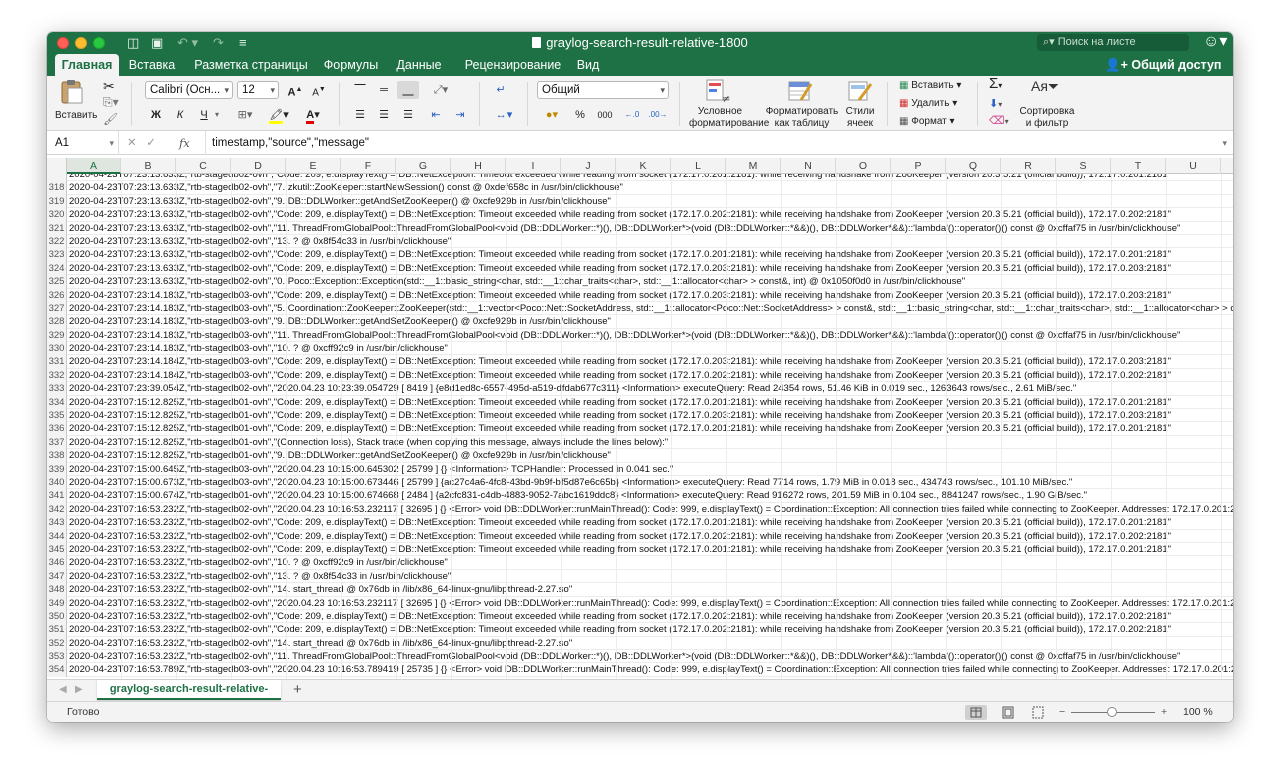 The height and width of the screenshot is (783, 1280). Describe the element at coordinates (313, 166) in the screenshot. I see `column-header-e: E` at that location.